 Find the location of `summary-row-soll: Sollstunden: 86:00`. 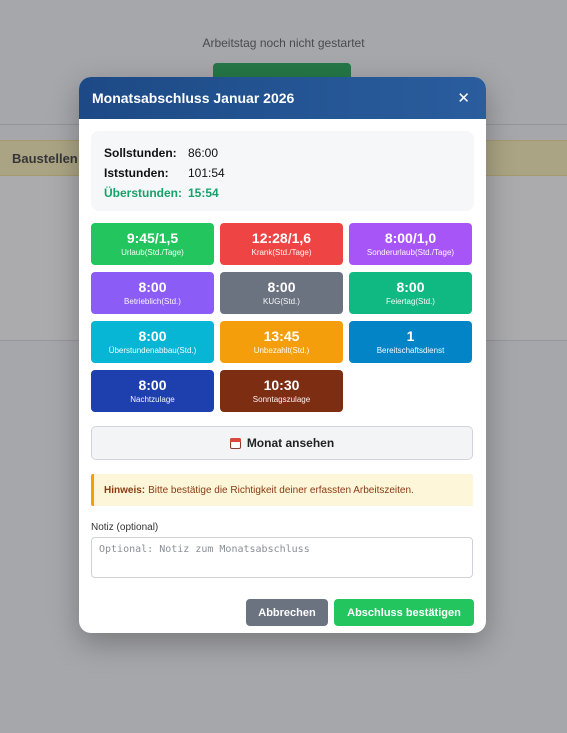

summary-row-soll: Sollstunden: 86:00 is located at coordinates (282, 153).